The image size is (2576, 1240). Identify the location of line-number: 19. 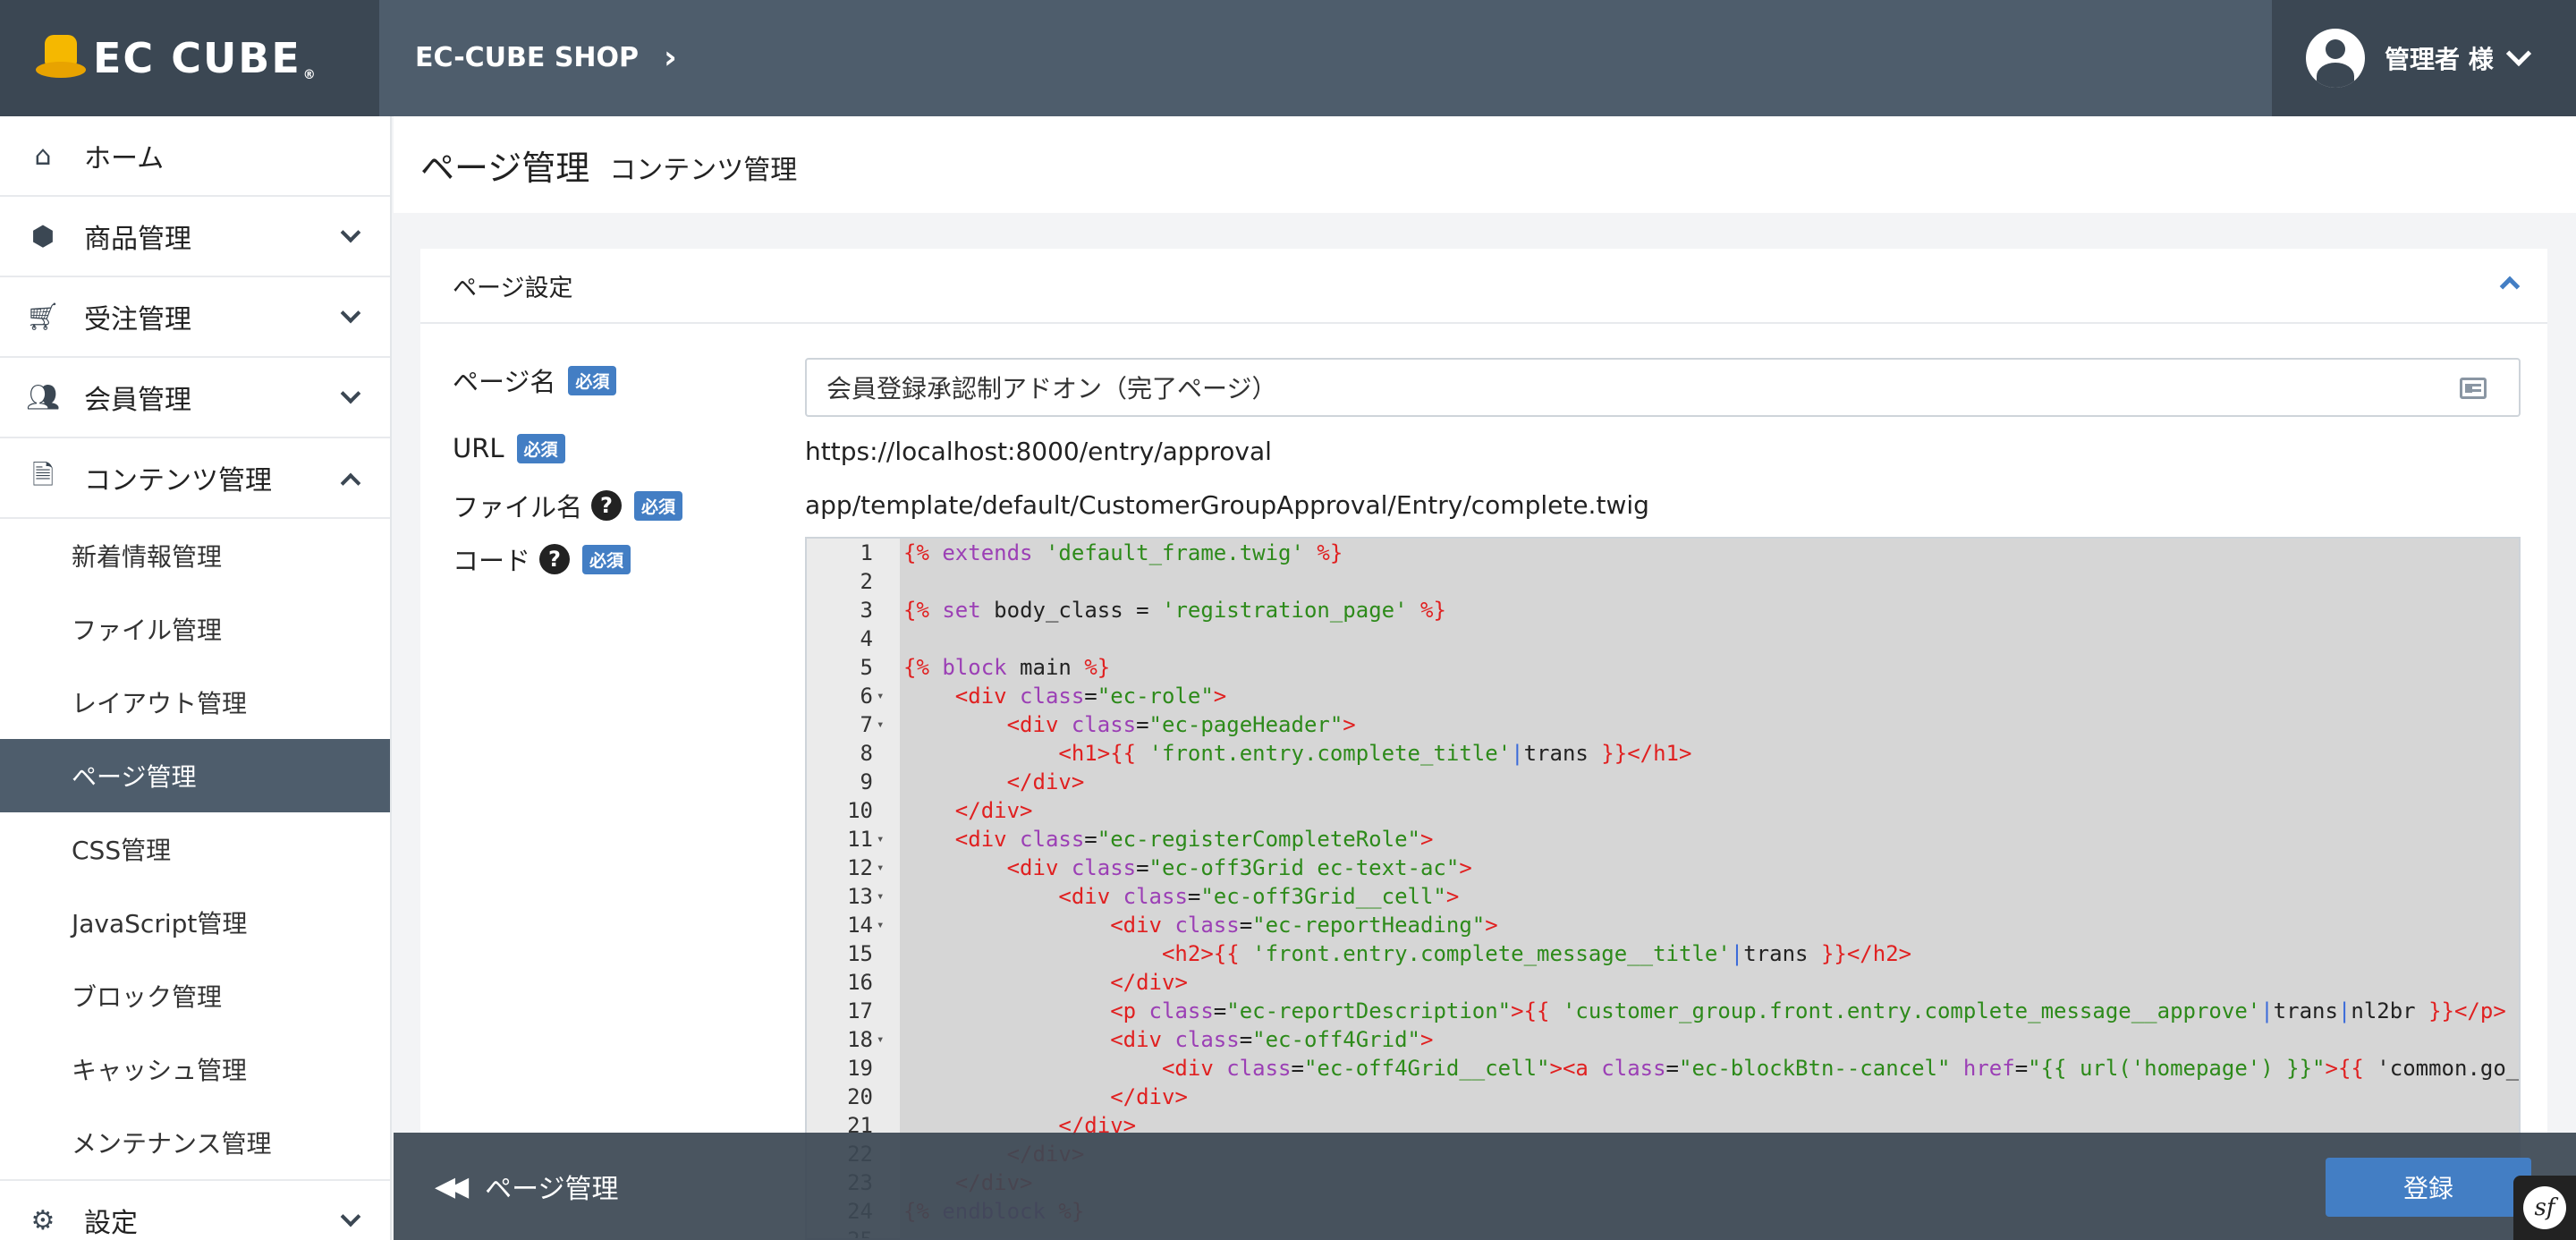
(860, 1068).